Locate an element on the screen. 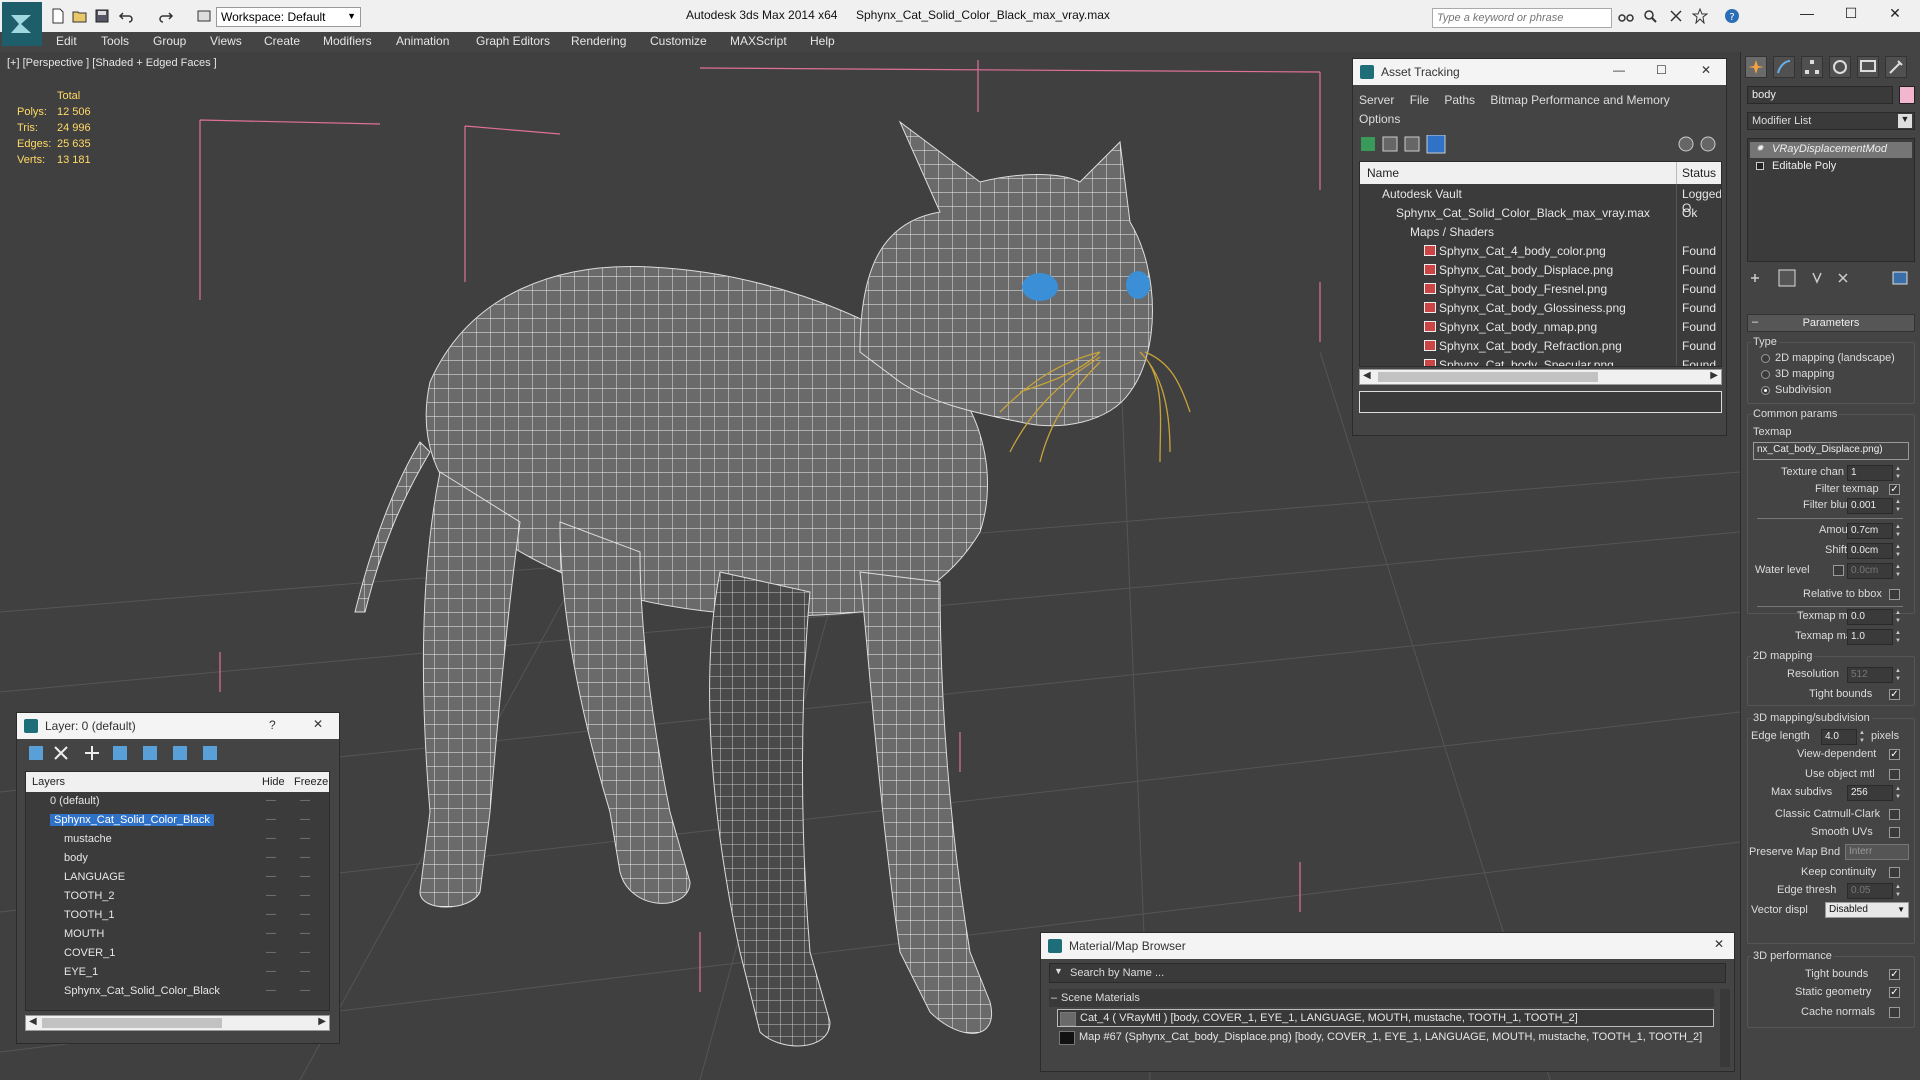 Image resolution: width=1920 pixels, height=1080 pixels. table-view-icon is located at coordinates (1436, 144).